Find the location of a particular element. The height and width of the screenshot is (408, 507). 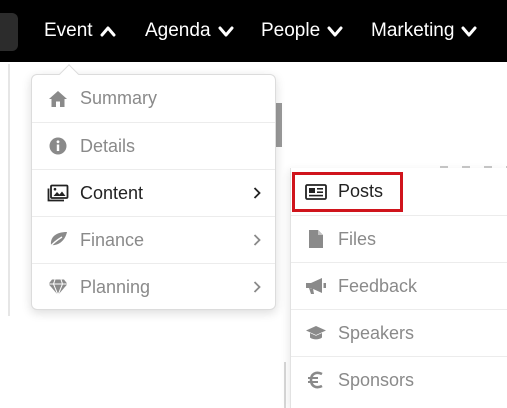

diamond-icon is located at coordinates (58, 287).